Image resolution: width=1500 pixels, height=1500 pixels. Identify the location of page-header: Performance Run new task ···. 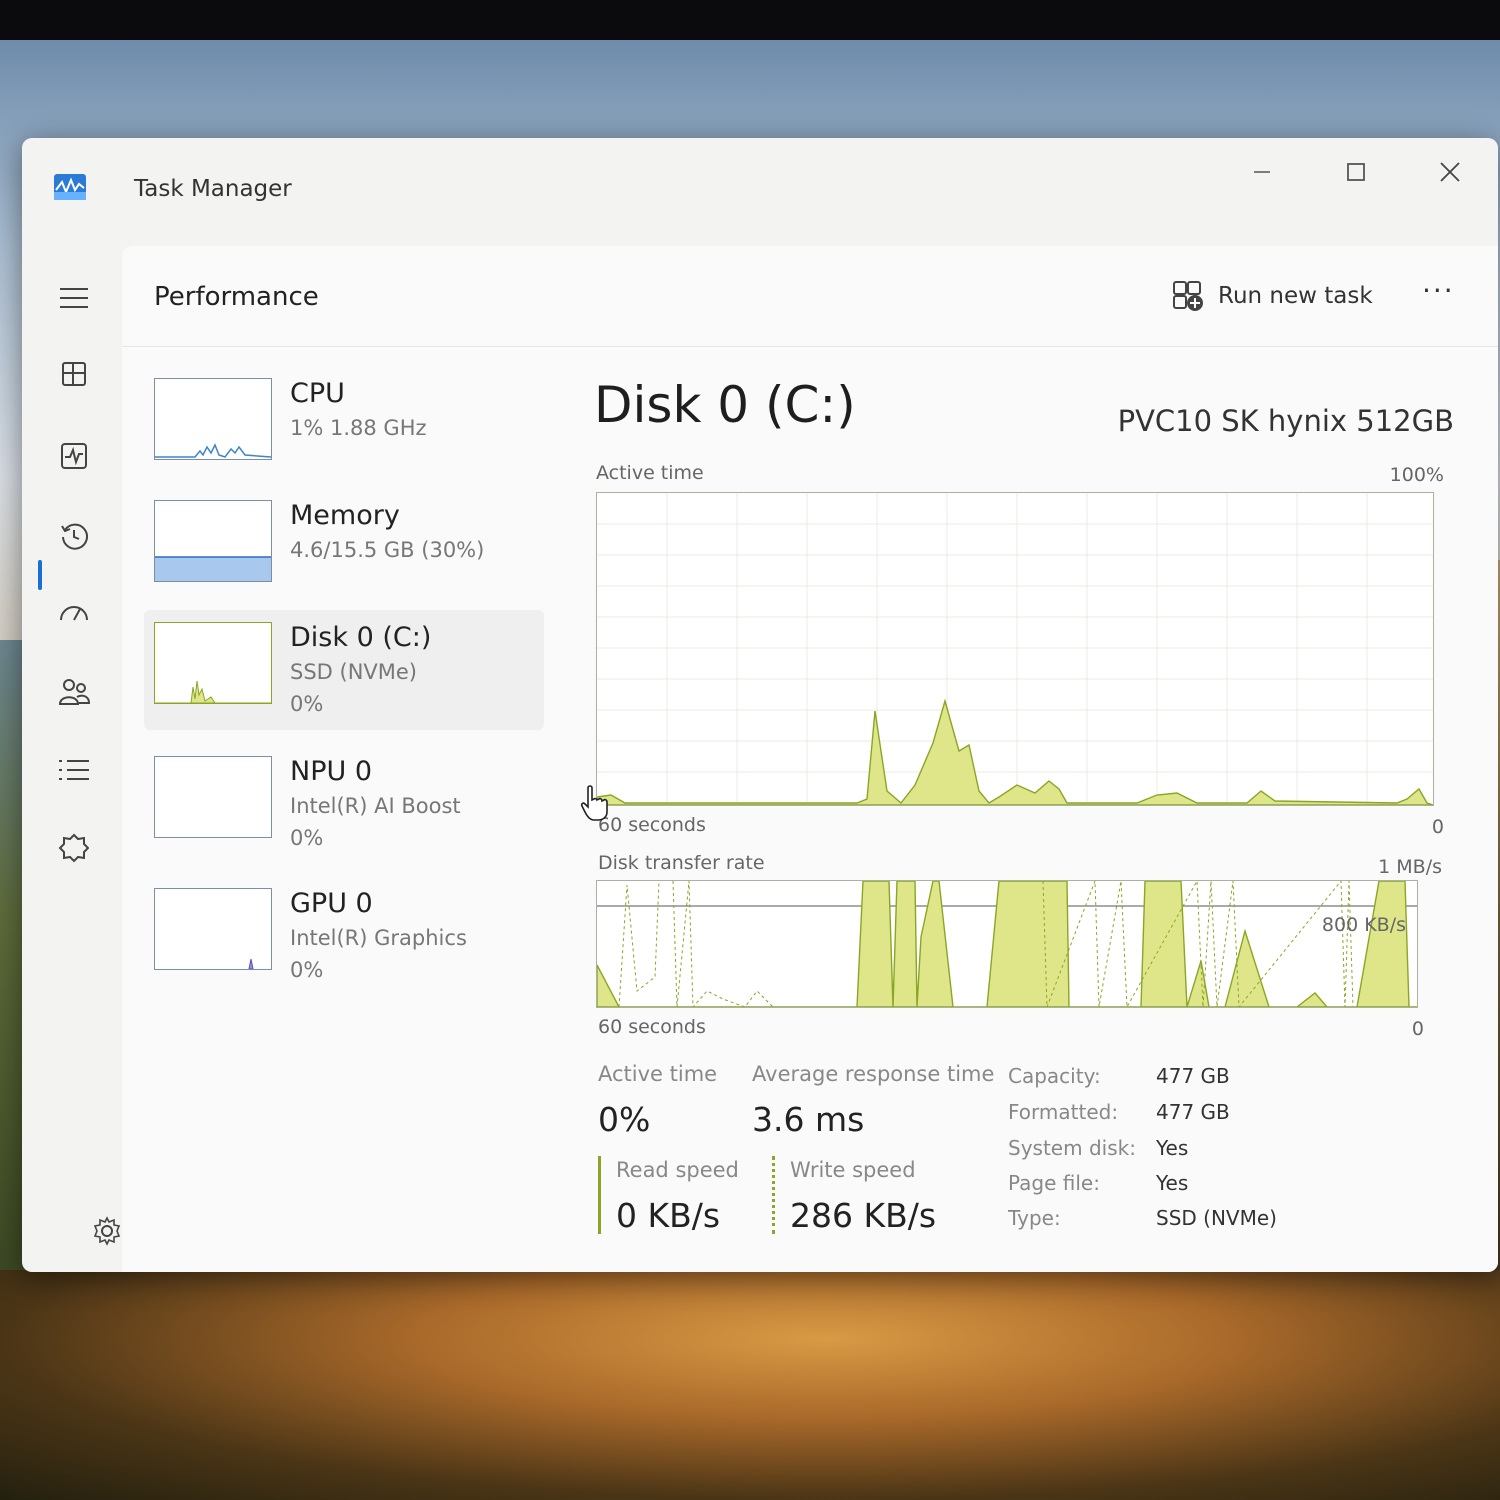
(810, 296).